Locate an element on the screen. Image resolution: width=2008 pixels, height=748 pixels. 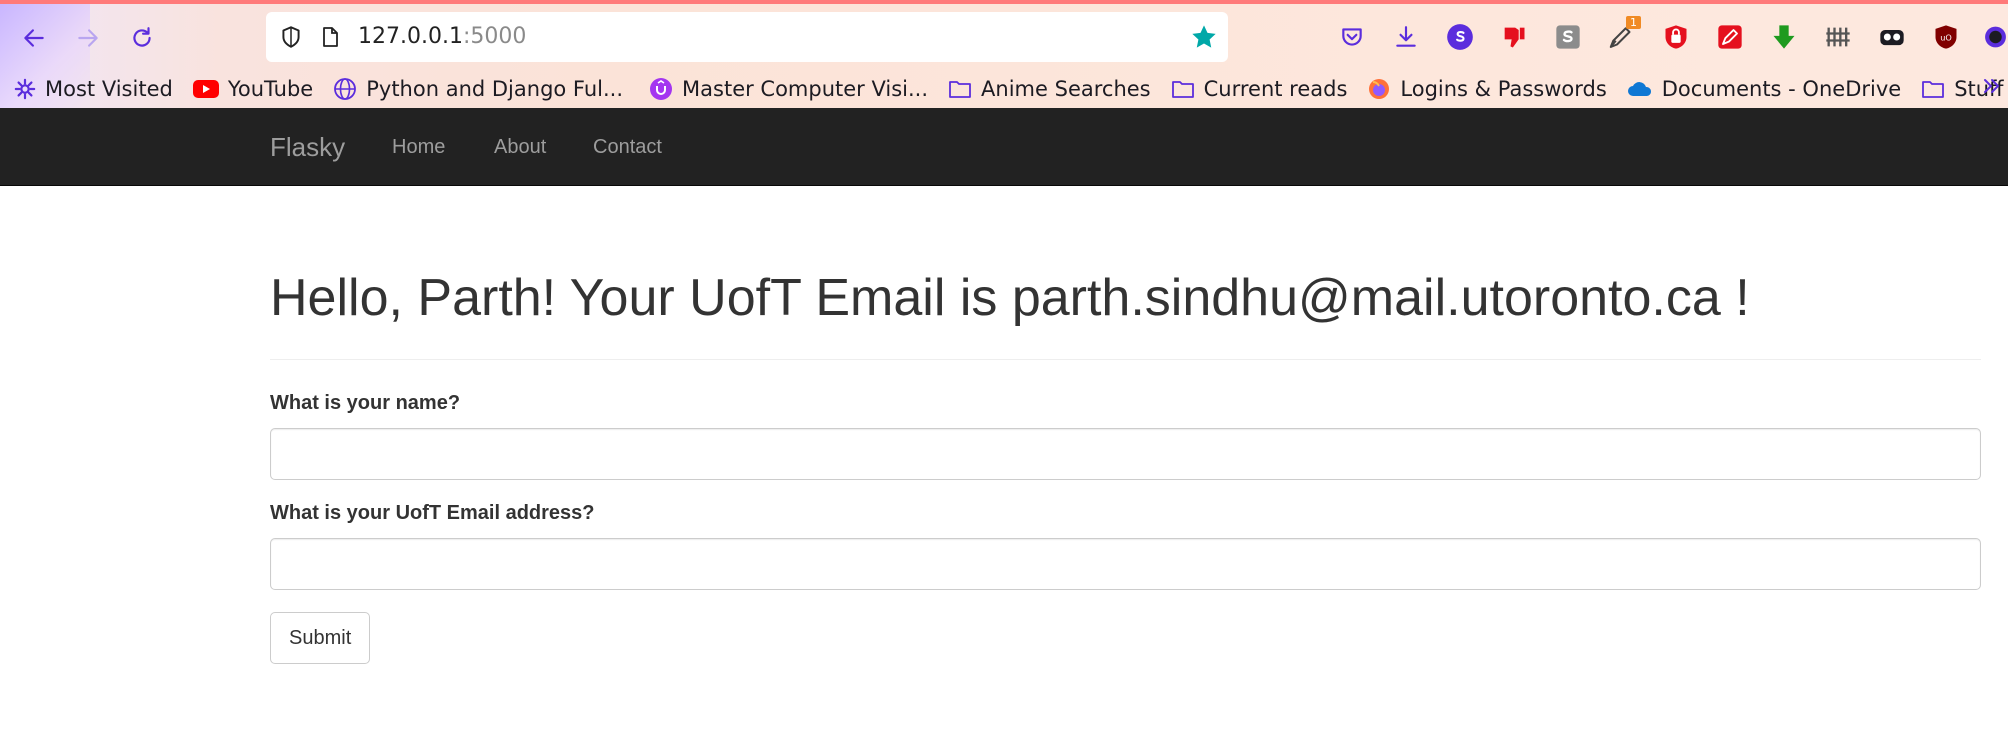
bookmark-label: Most Visited is located at coordinates (109, 89).